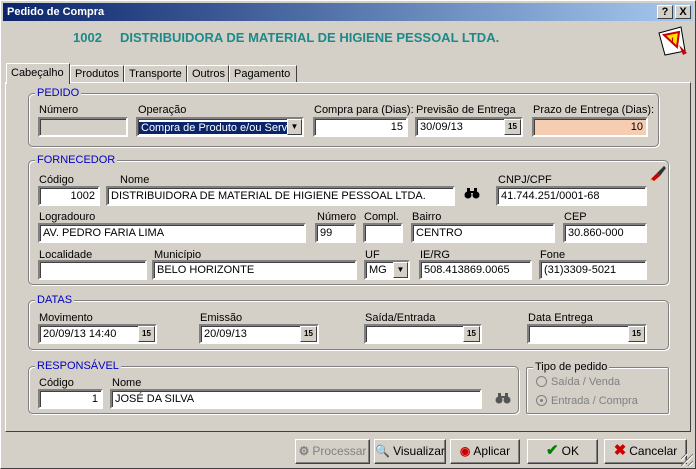 The image size is (696, 469). I want to click on processar-button: ⚙ Processar, so click(332, 451).